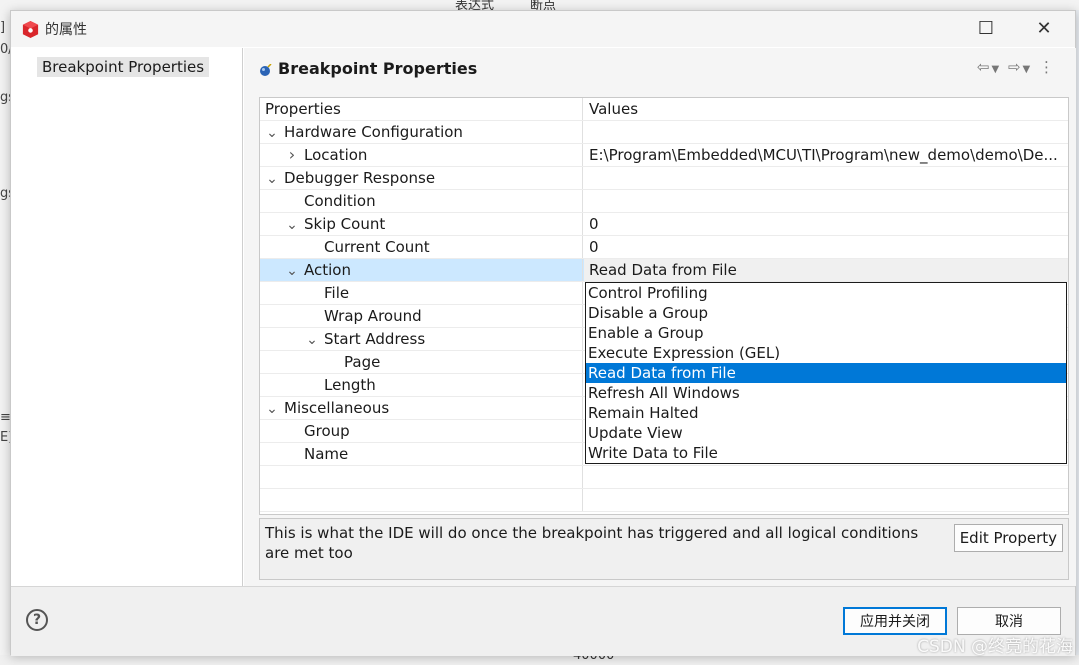 The width and height of the screenshot is (1079, 665). Describe the element at coordinates (664, 109) in the screenshot. I see `table-header-row: Properties Values` at that location.